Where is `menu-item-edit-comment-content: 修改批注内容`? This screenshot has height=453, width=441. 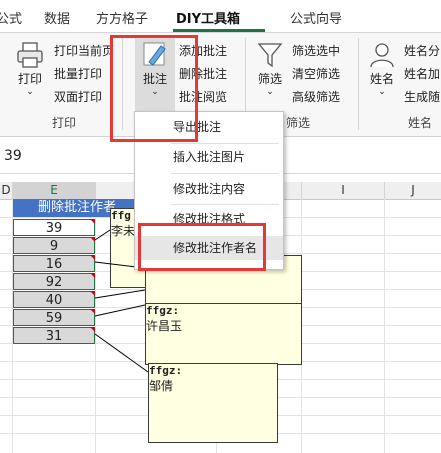 menu-item-edit-comment-content: 修改批注内容 is located at coordinates (209, 189).